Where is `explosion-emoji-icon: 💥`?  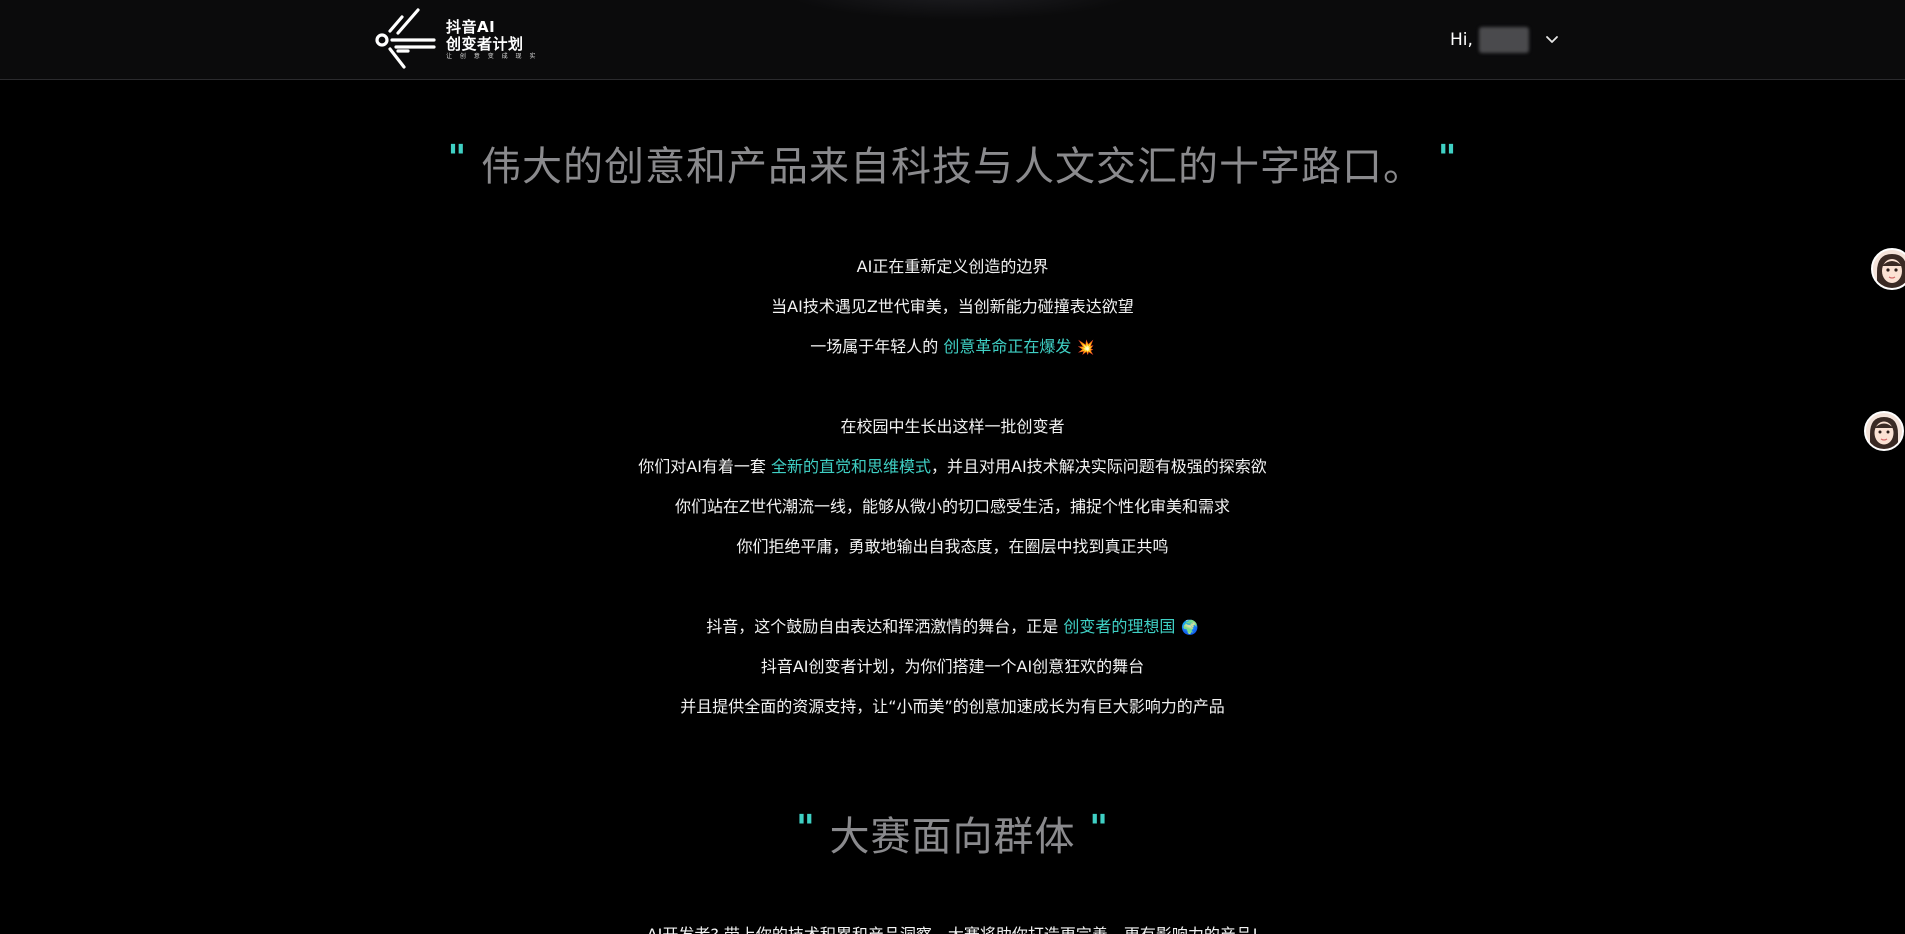 explosion-emoji-icon: 💥 is located at coordinates (1086, 348).